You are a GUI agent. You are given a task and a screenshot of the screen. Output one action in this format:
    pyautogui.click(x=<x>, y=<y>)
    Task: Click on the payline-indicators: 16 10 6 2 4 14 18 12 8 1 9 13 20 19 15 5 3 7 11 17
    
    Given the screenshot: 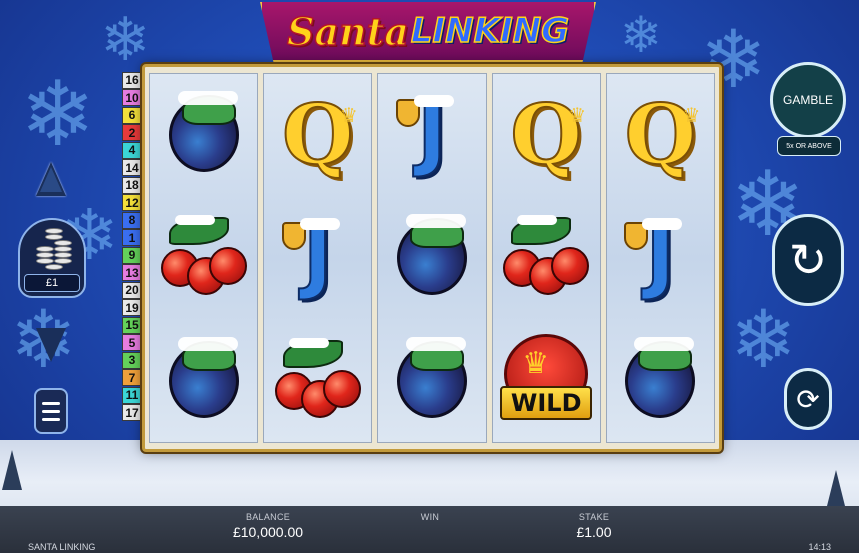 What is the action you would take?
    pyautogui.click(x=132, y=247)
    